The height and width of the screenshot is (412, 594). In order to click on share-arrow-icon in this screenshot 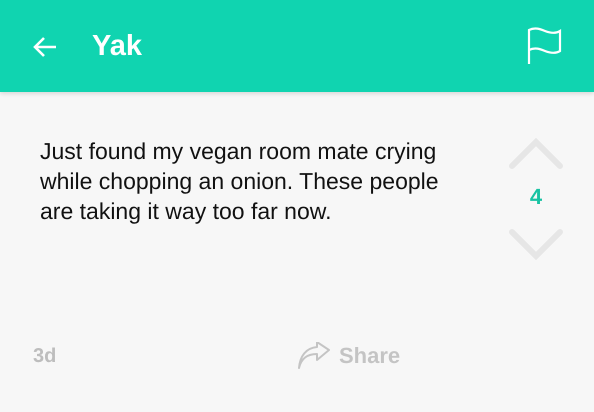, I will do `click(314, 356)`.